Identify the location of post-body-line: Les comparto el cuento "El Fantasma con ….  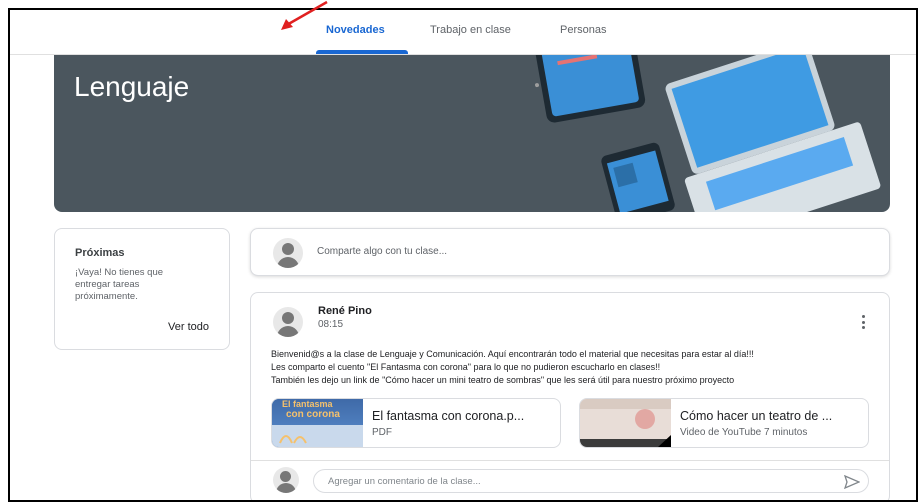
(466, 367).